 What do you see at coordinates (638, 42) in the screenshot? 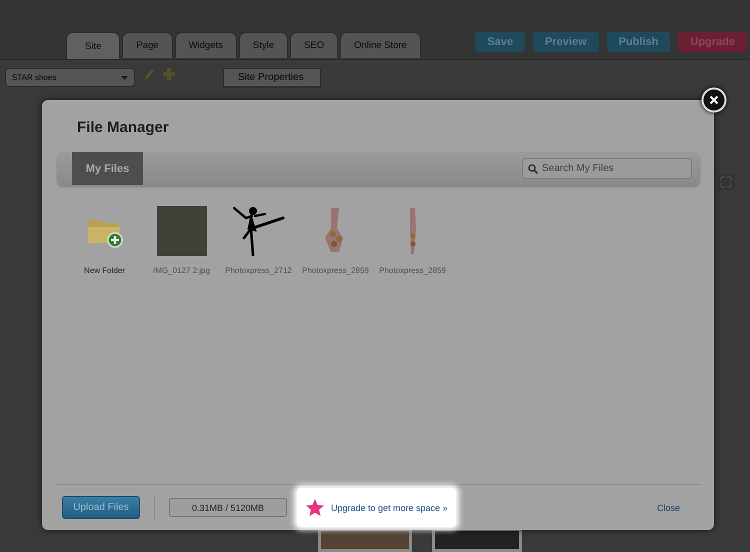
I see `action-button: Publish` at bounding box center [638, 42].